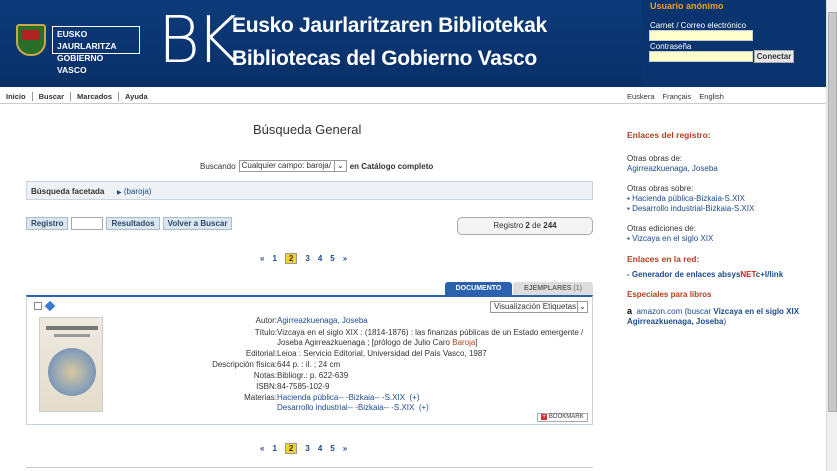 The width and height of the screenshot is (837, 471). Describe the element at coordinates (260, 397) in the screenshot. I see `field-label-materias: Materias:` at that location.